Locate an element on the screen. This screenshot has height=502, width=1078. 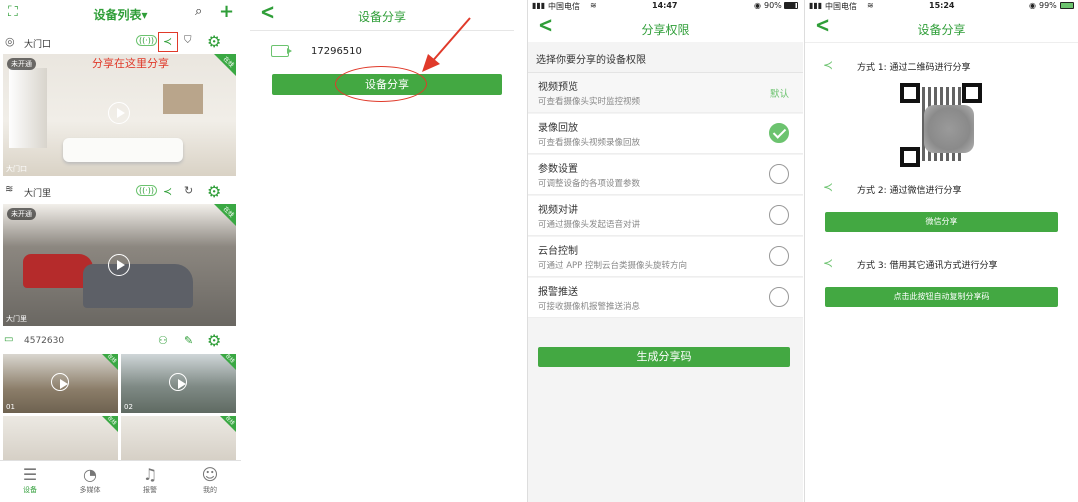
permission-desc: 可接收摄像机报警推送消息 is located at coordinates (589, 307).